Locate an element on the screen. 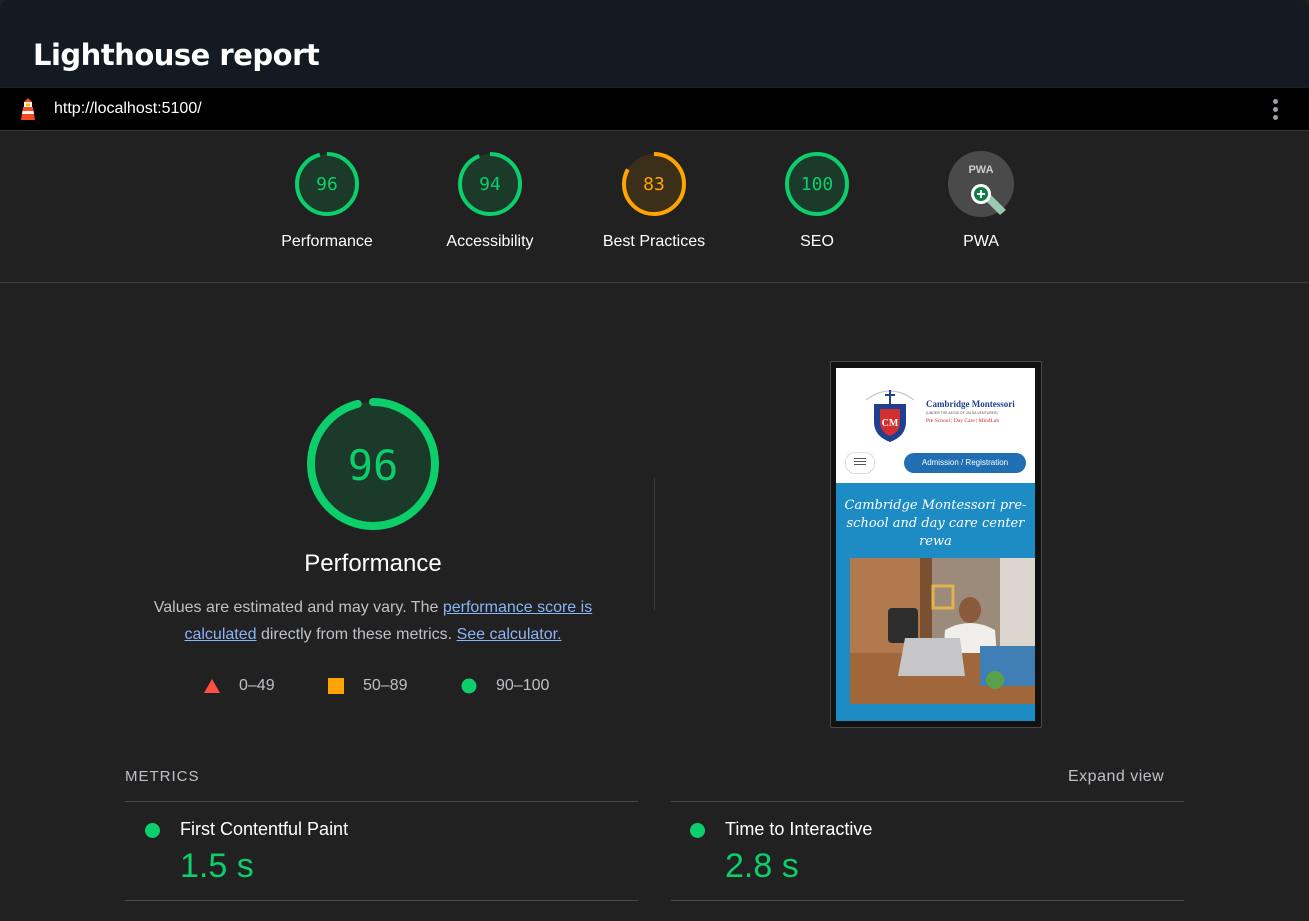 This screenshot has width=1309, height=921. svg-text: CM is located at coordinates (890, 423).